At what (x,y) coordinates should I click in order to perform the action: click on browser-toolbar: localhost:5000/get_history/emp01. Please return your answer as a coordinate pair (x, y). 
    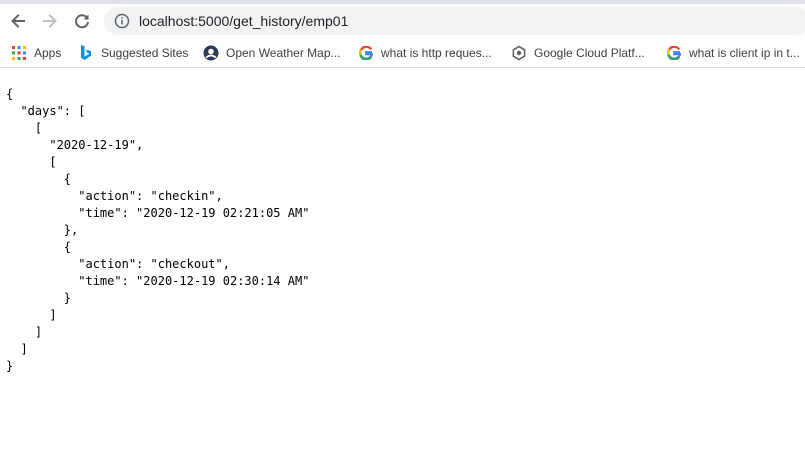
    Looking at the image, I should click on (402, 21).